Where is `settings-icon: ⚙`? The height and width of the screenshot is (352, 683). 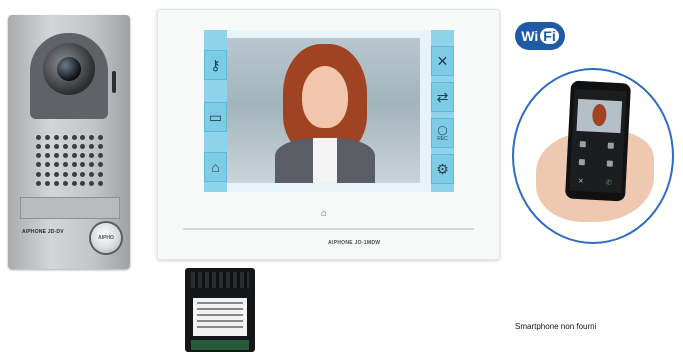
settings-icon: ⚙ is located at coordinates (442, 169).